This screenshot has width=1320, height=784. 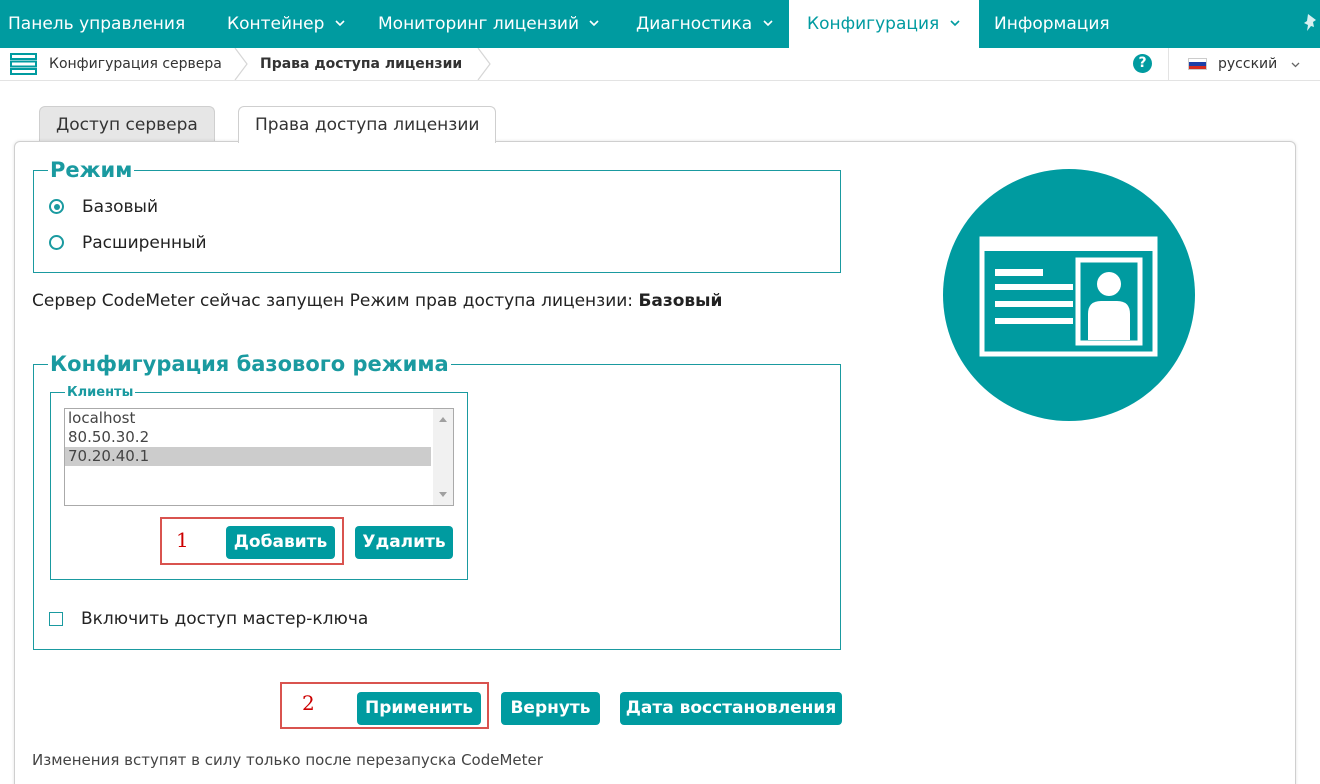 I want to click on clients-legend: Клиенты, so click(x=100, y=392).